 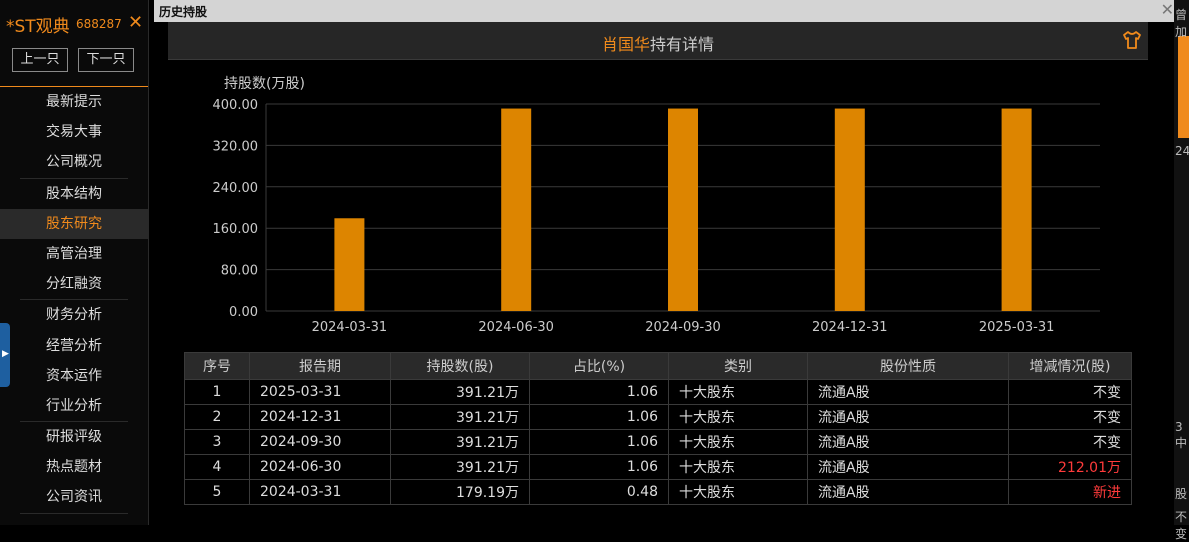 What do you see at coordinates (320, 392) in the screenshot?
I see `cell-period: 2025-03-31` at bounding box center [320, 392].